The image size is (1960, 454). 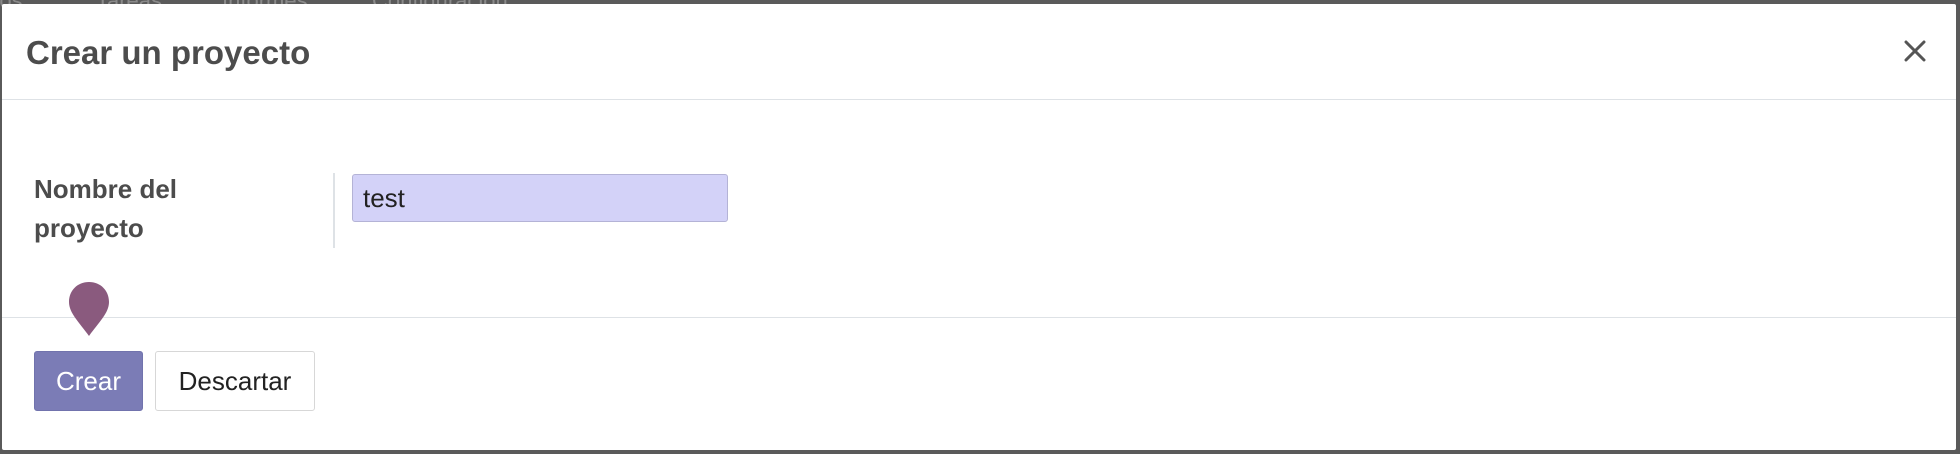 What do you see at coordinates (88, 381) in the screenshot?
I see `create-button: Crear` at bounding box center [88, 381].